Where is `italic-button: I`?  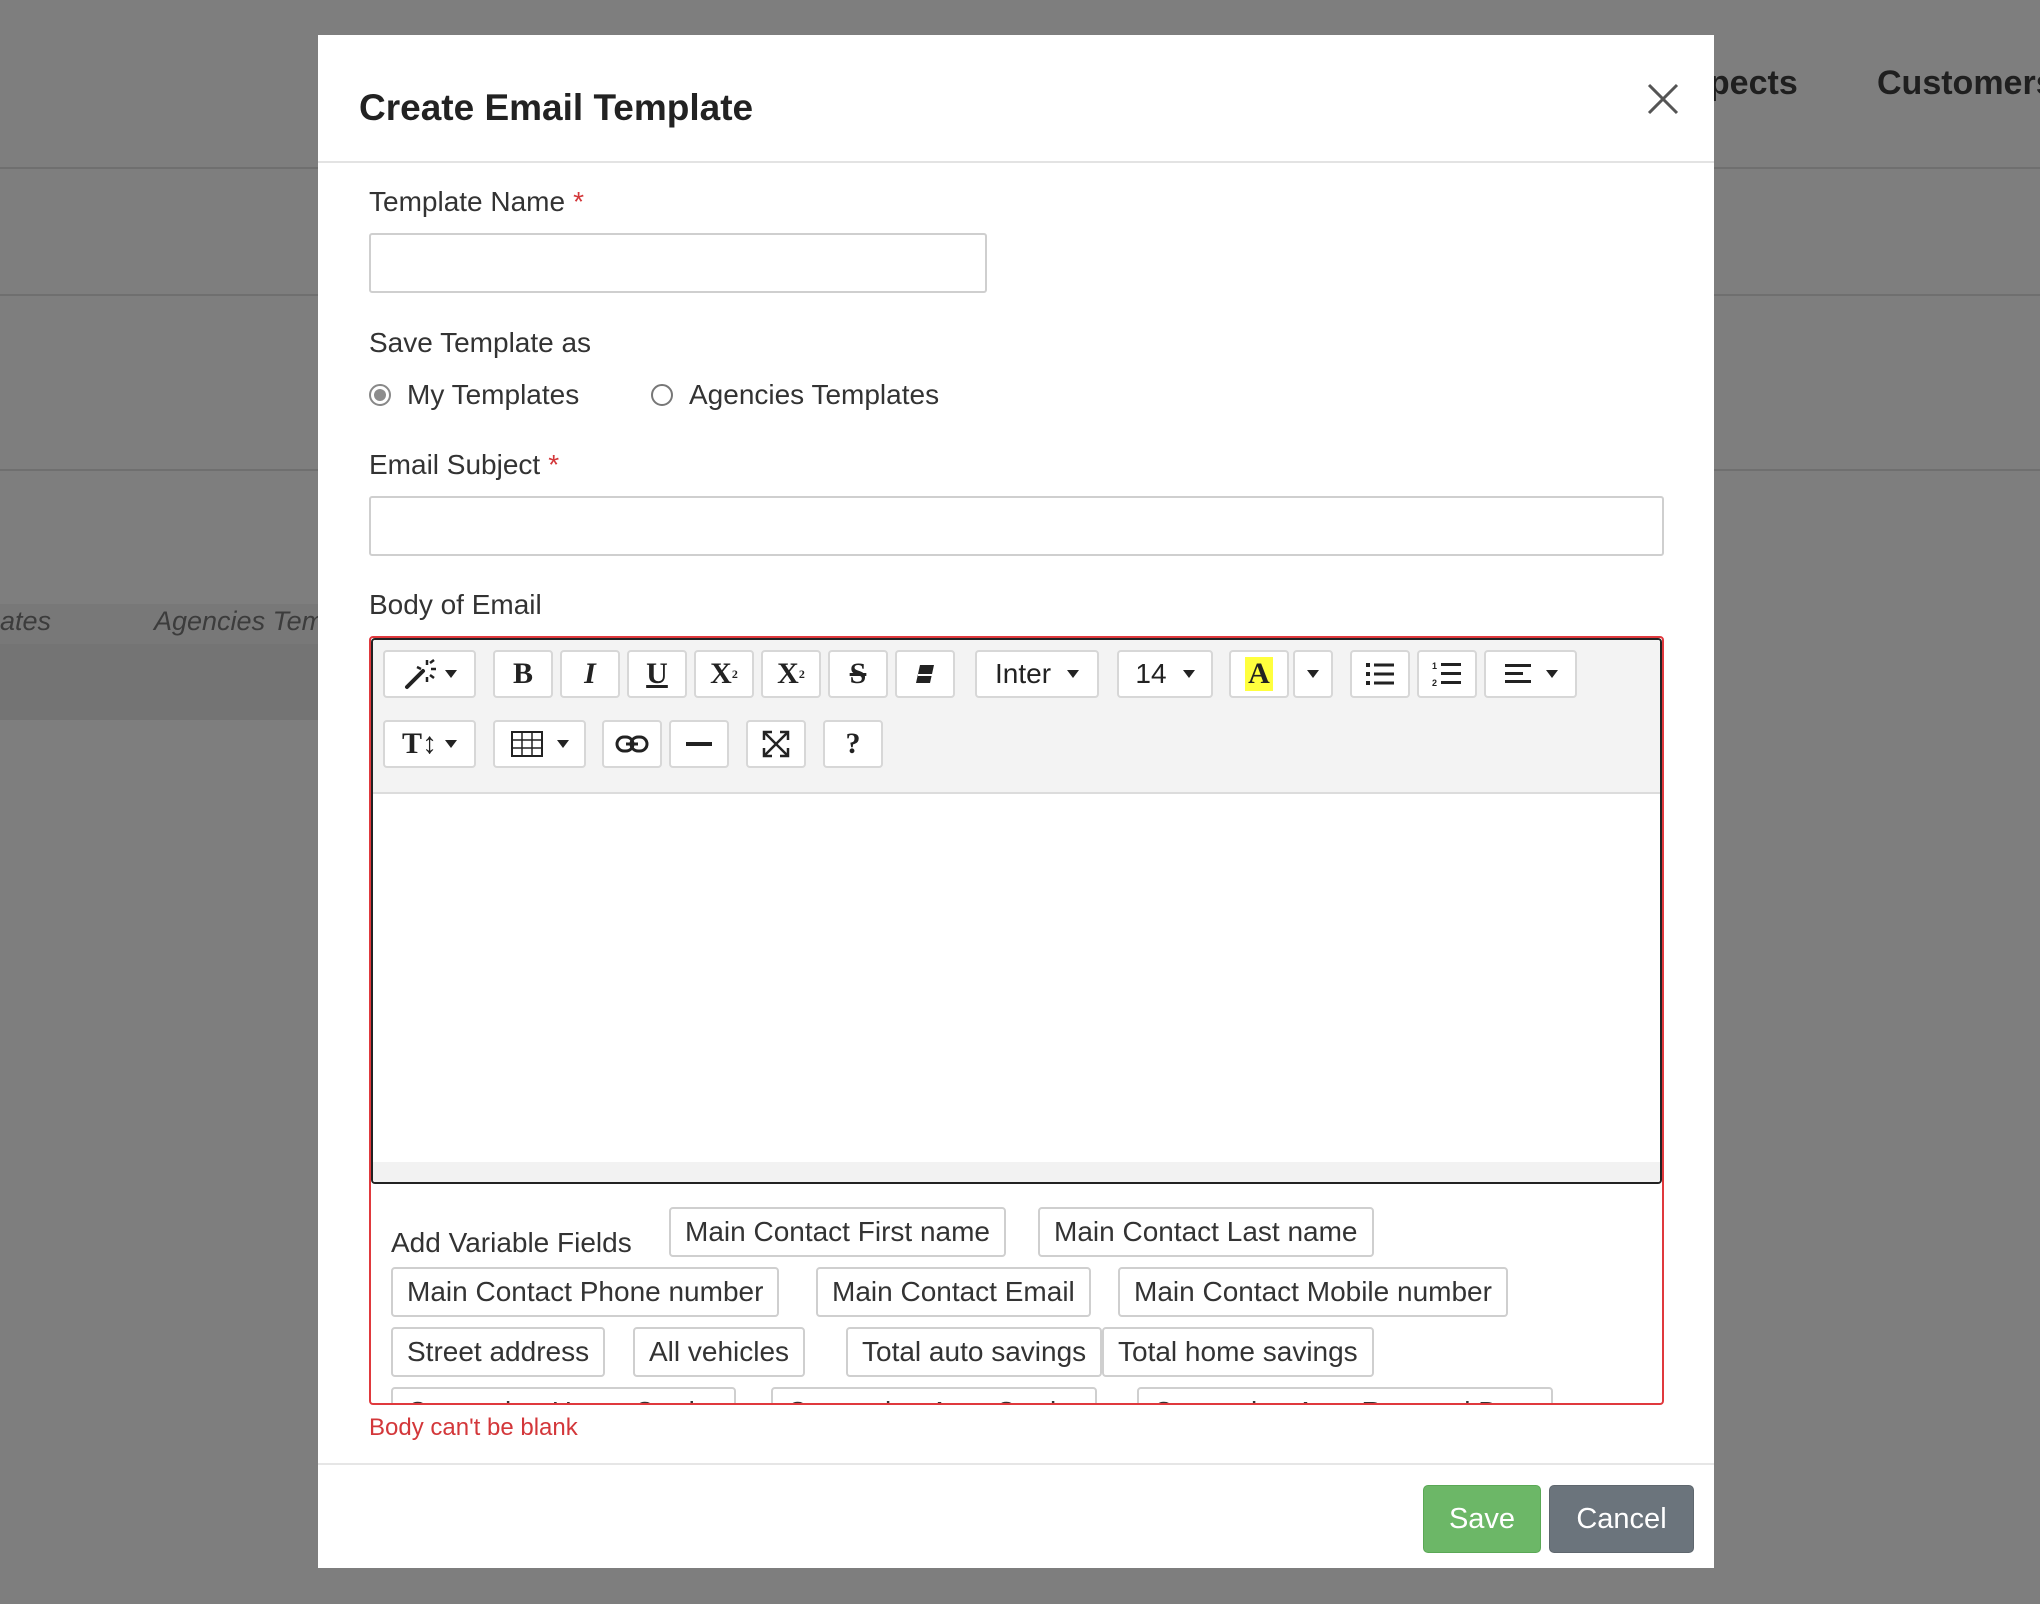
italic-button: I is located at coordinates (590, 674).